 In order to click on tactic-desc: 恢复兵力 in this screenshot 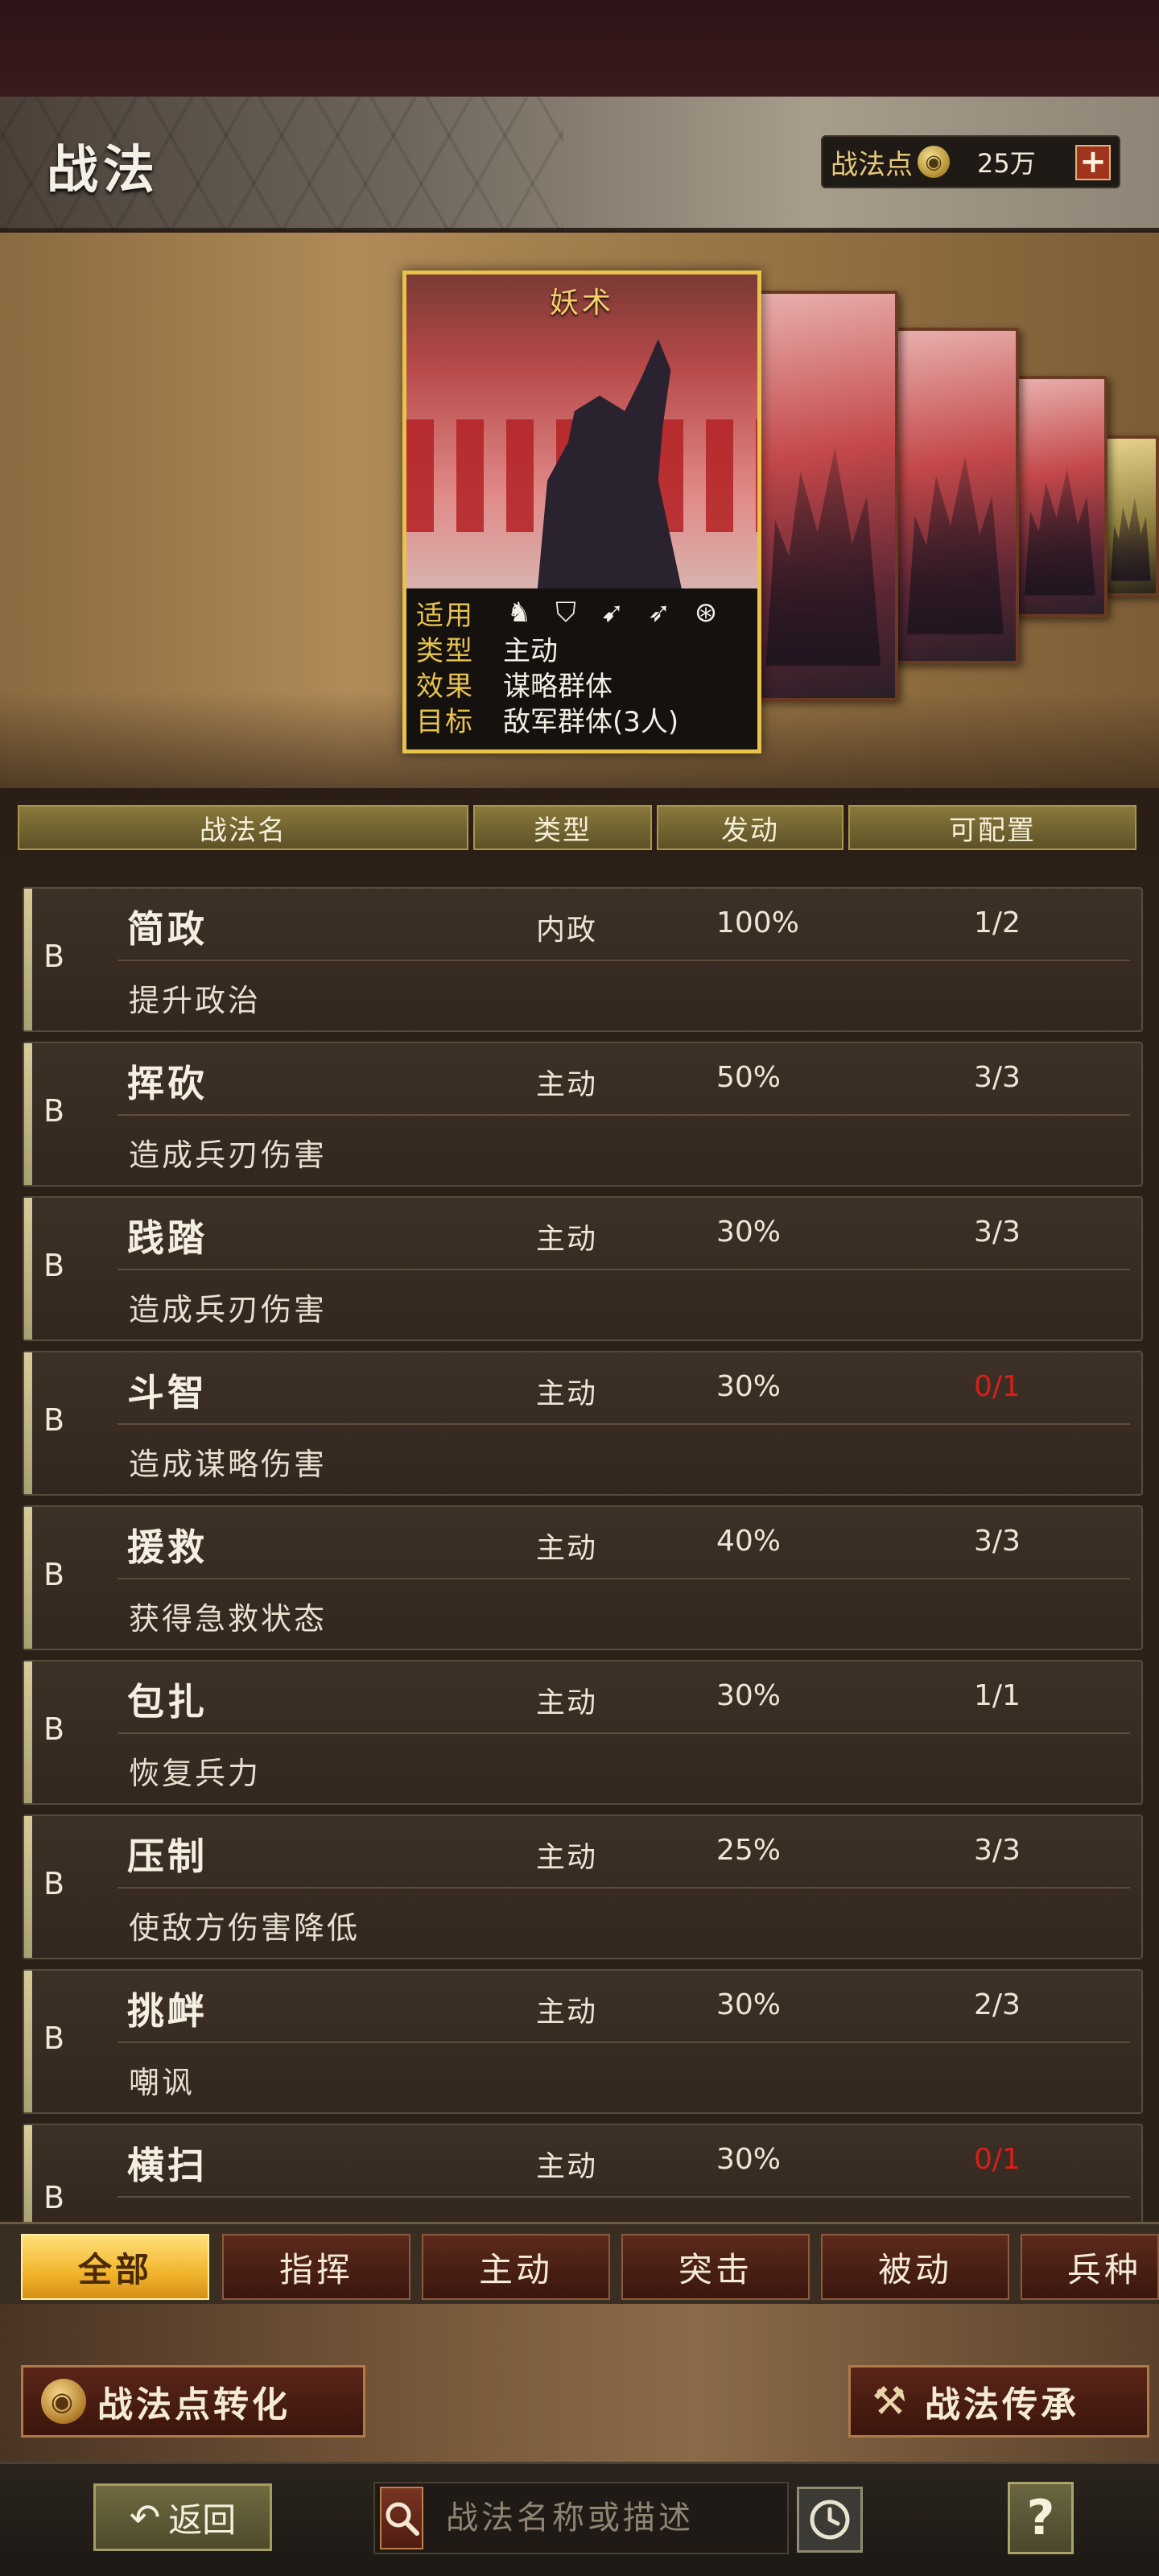, I will do `click(195, 1773)`.